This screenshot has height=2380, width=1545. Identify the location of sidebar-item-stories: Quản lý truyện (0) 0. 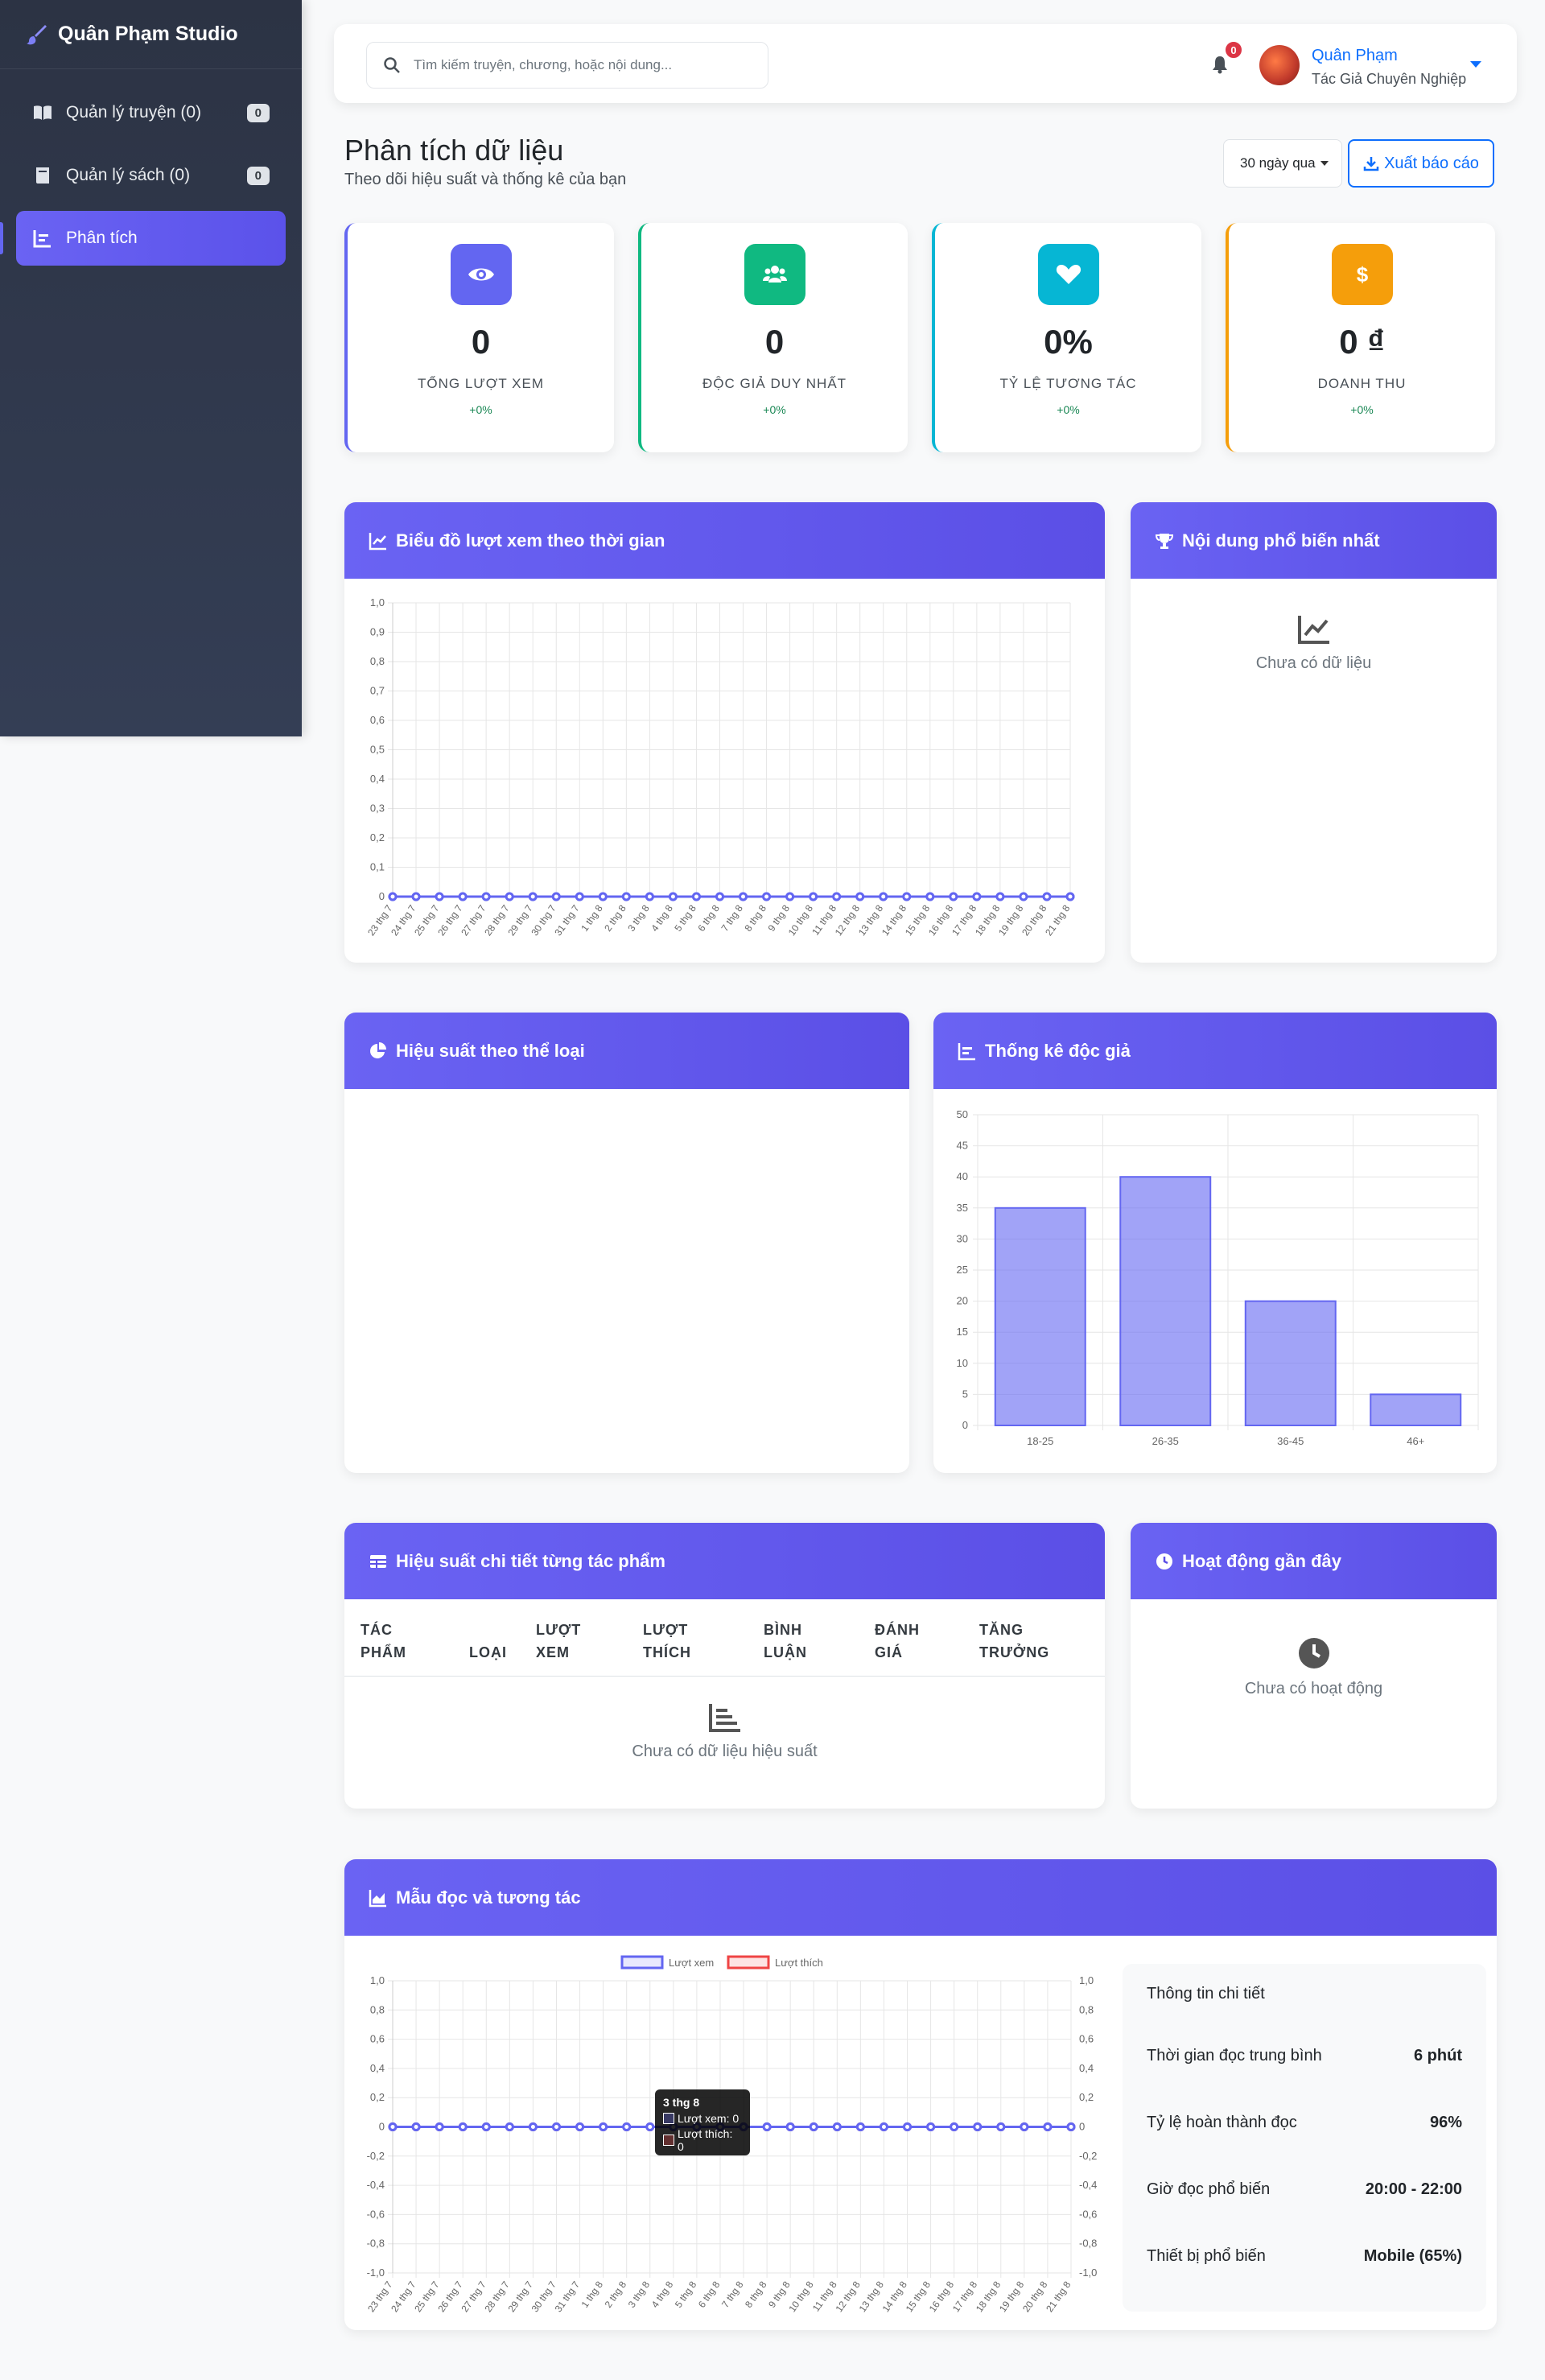
(151, 113).